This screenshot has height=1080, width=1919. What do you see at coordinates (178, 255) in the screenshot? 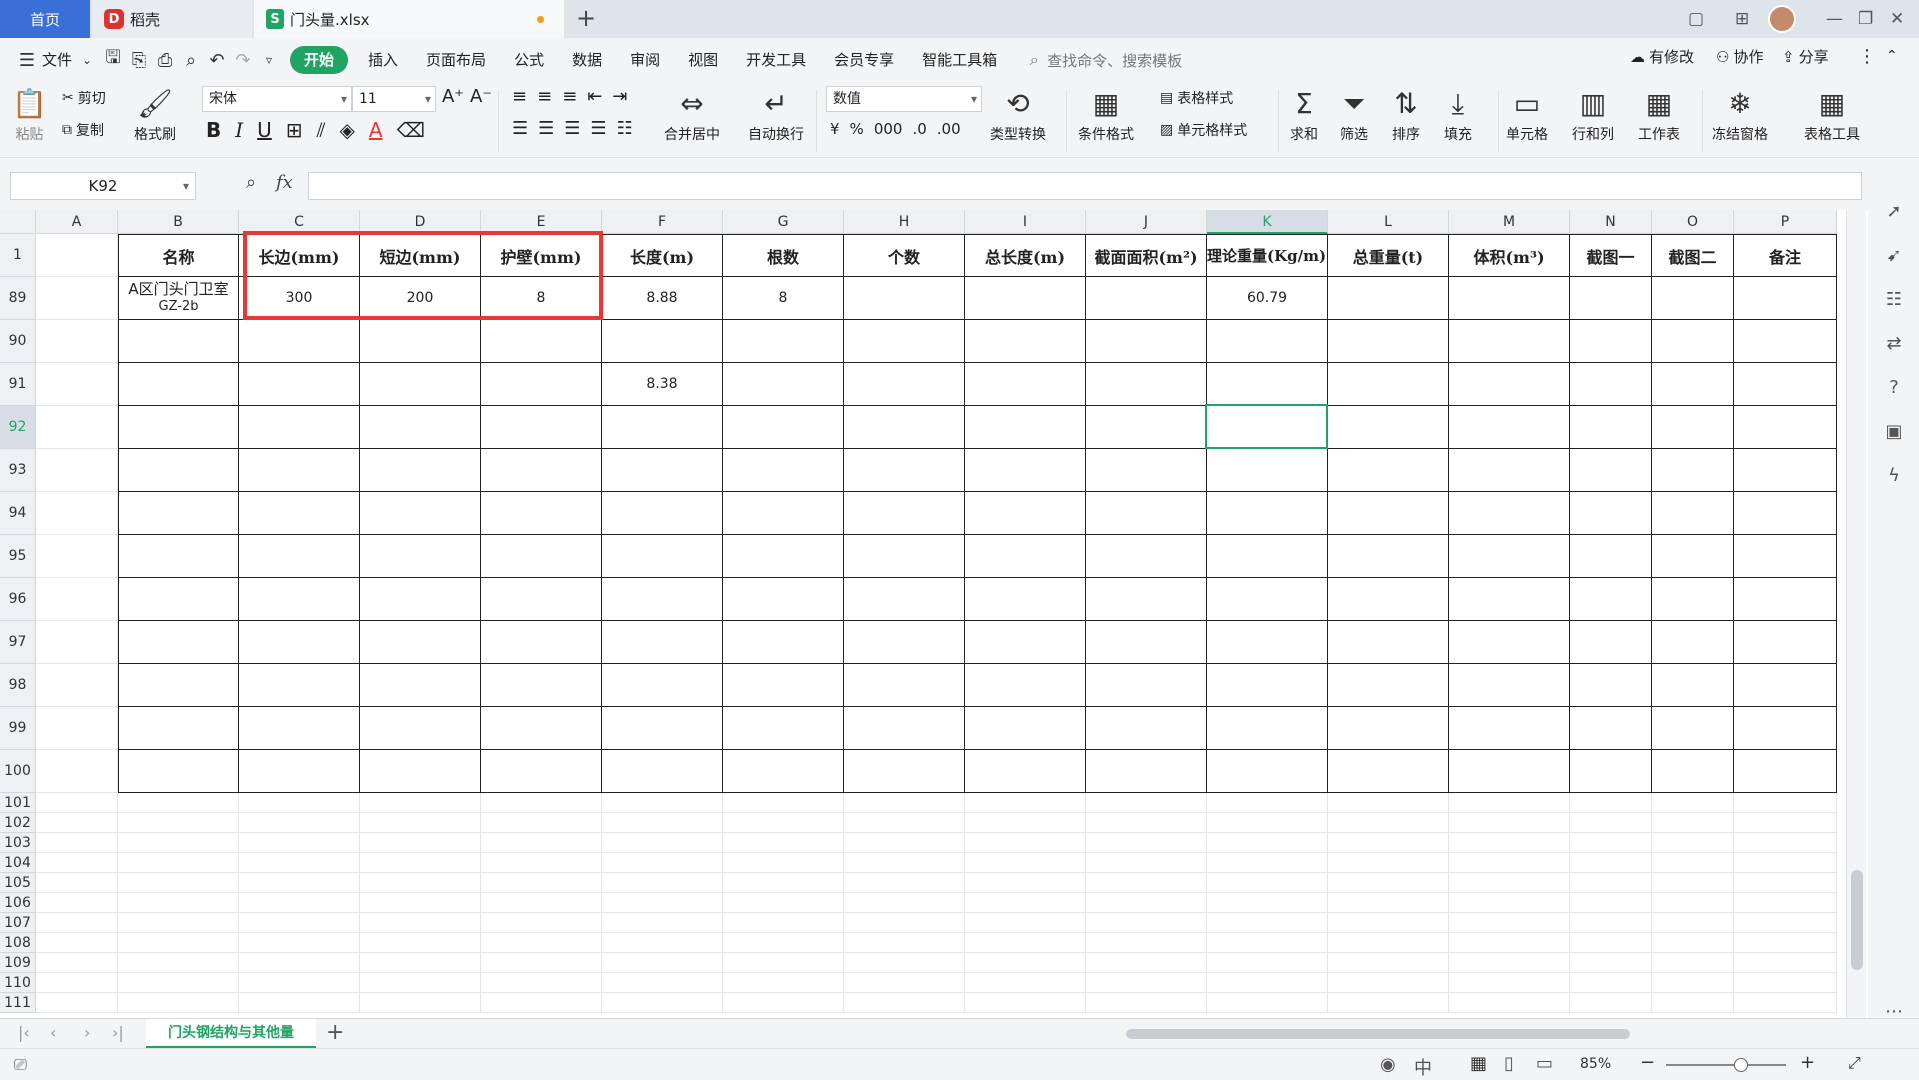
I see `cell-b1: 名称` at bounding box center [178, 255].